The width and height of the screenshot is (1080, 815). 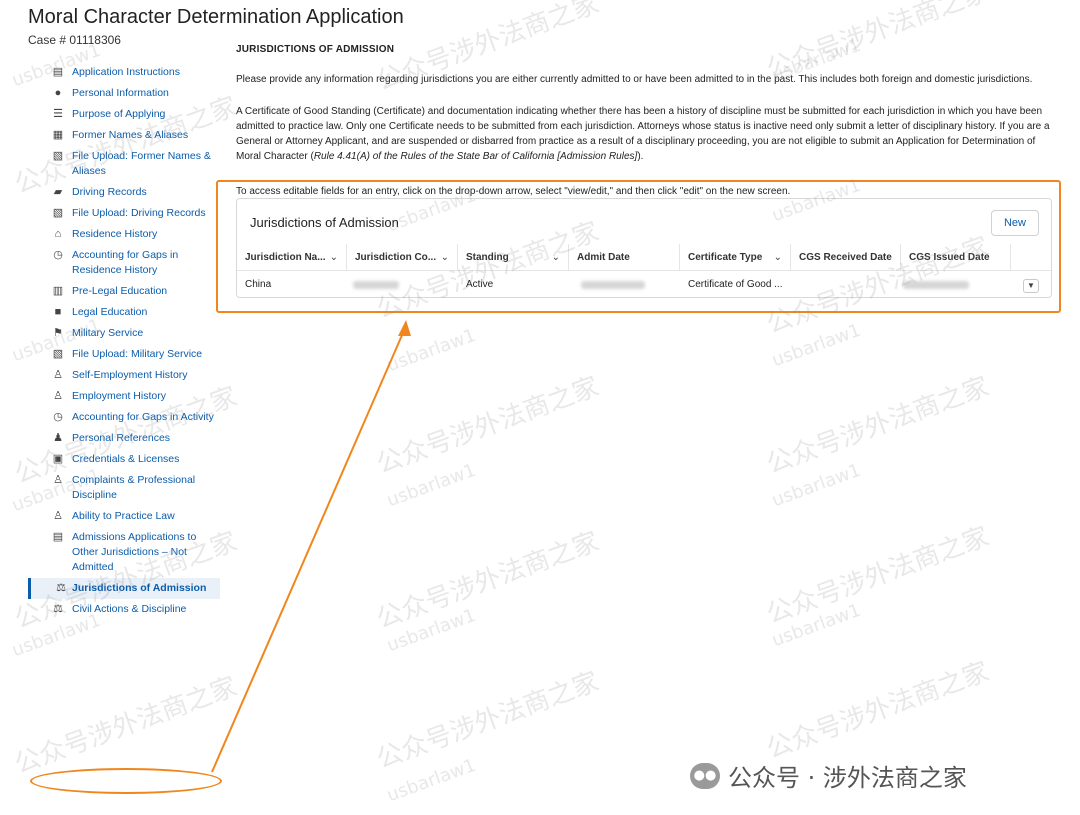 I want to click on sidebar-item-label: Accounting for Gaps in Residence History, so click(x=125, y=262).